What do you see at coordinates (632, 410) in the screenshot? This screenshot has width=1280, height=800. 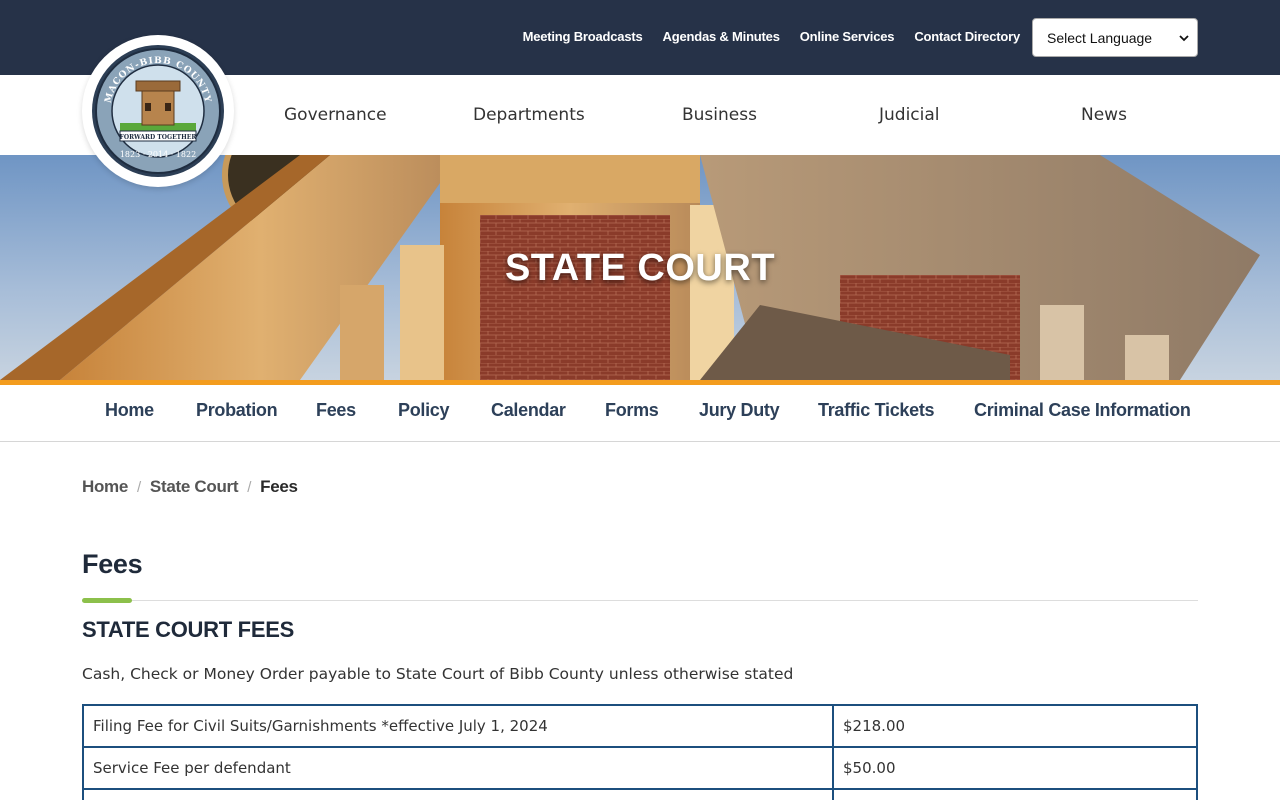 I see `subnav-forms: Forms` at bounding box center [632, 410].